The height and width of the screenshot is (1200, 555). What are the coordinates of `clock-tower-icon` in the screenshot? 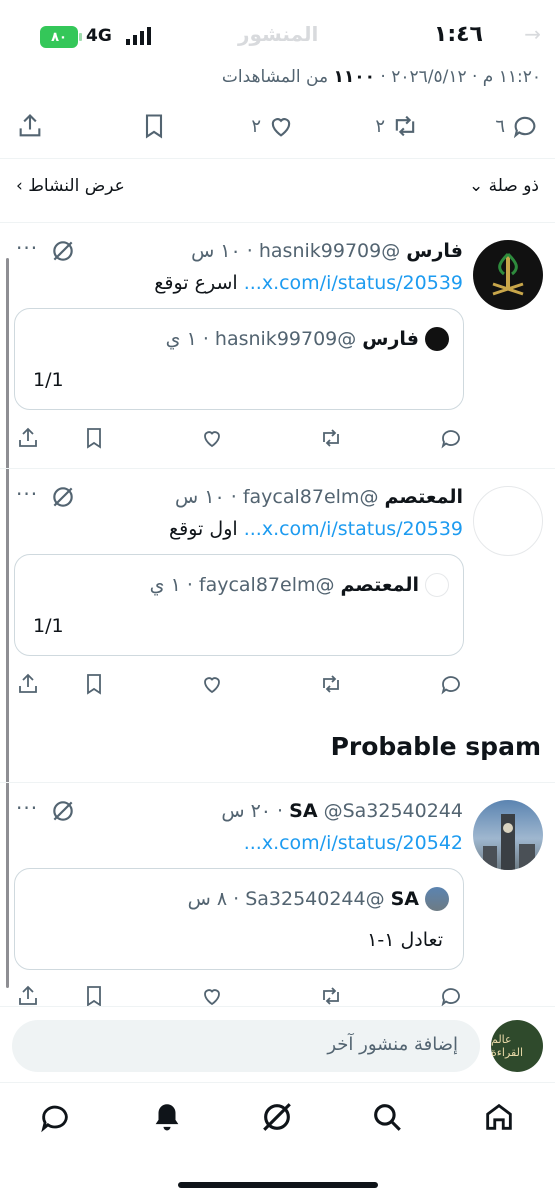 It's located at (509, 842).